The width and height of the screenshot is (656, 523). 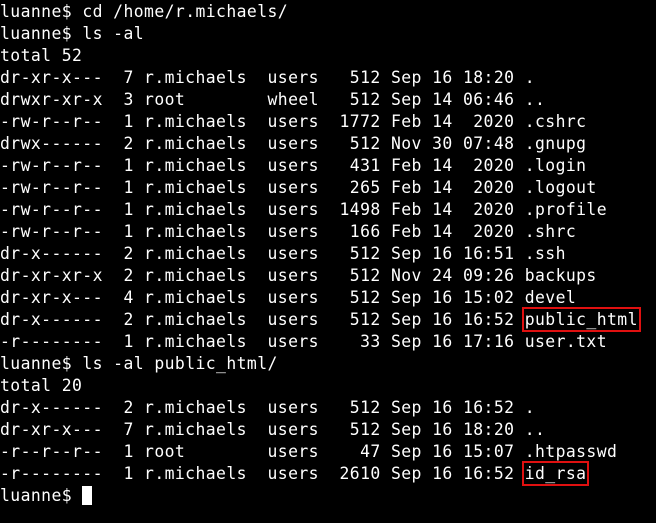 I want to click on file-meta: drwxr-xr-x 3 root wheel 512 Sep 14 06:46, so click(x=262, y=99).